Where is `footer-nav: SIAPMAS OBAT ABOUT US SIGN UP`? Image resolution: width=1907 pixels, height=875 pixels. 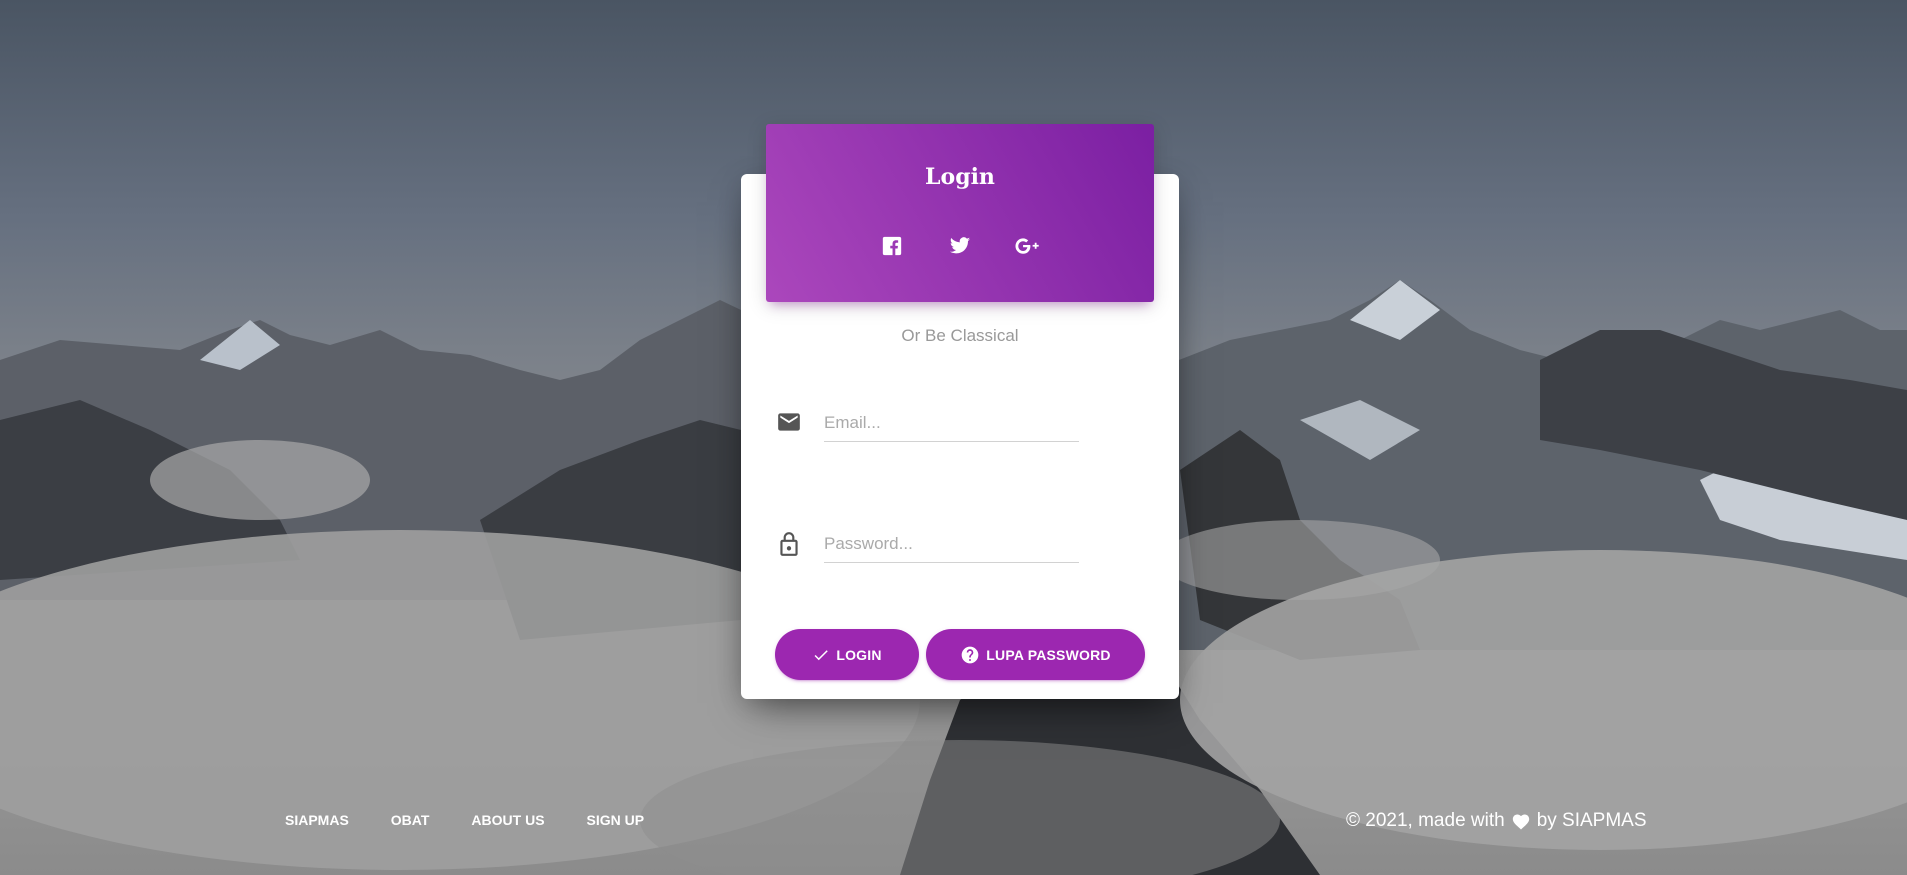
footer-nav: SIAPMAS OBAT ABOUT US SIGN UP is located at coordinates (485, 820).